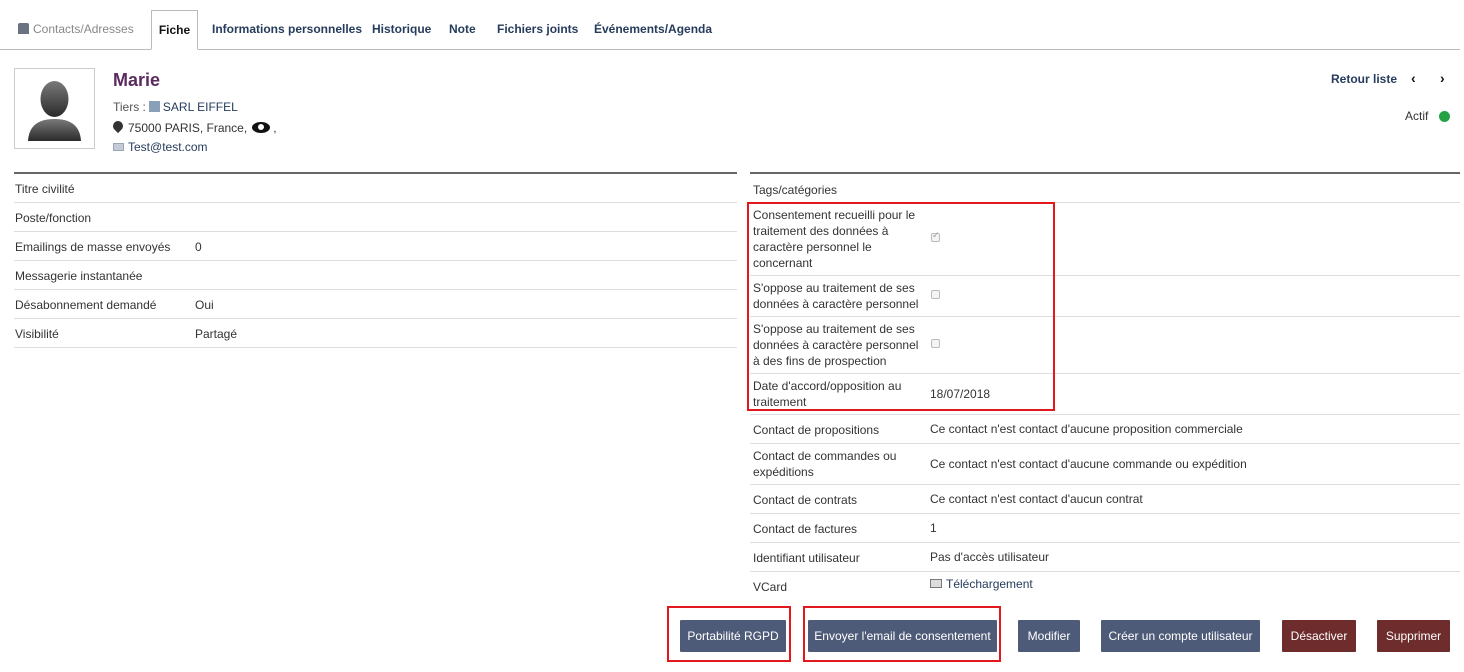 This screenshot has height=672, width=1464. I want to click on tiers-label: Tiers :, so click(129, 107).